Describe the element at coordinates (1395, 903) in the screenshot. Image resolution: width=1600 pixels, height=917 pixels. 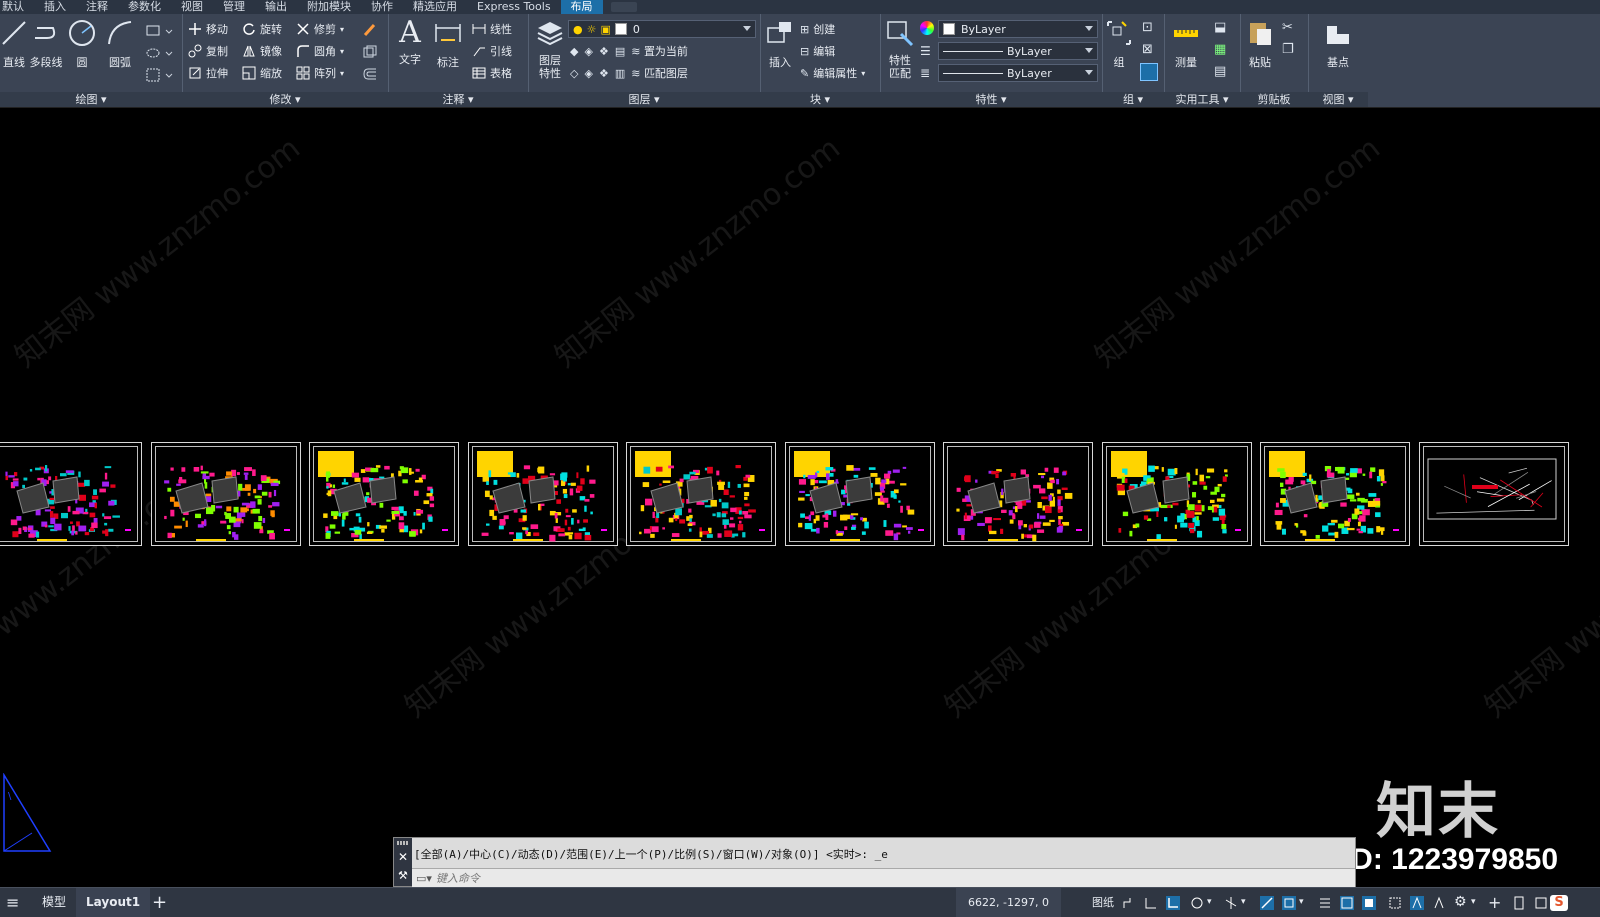
I see `annotation-monitor-icon` at that location.